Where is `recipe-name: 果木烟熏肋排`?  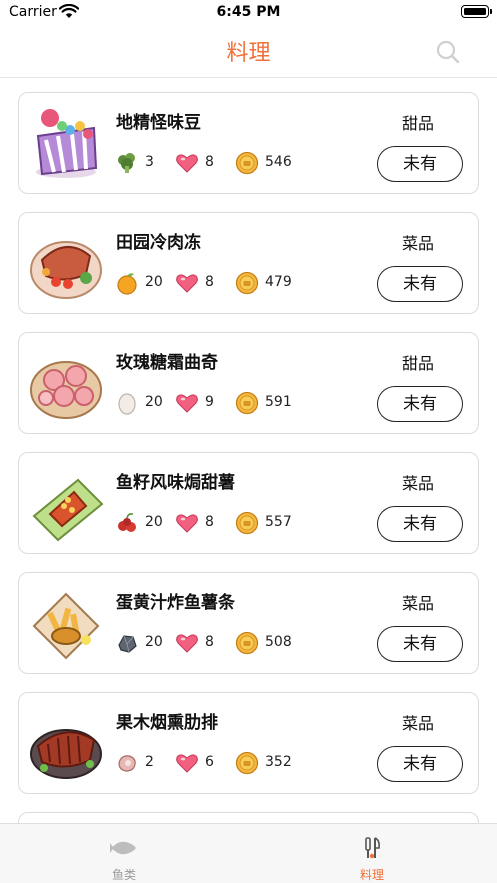 recipe-name: 果木烟熏肋排 is located at coordinates (167, 723).